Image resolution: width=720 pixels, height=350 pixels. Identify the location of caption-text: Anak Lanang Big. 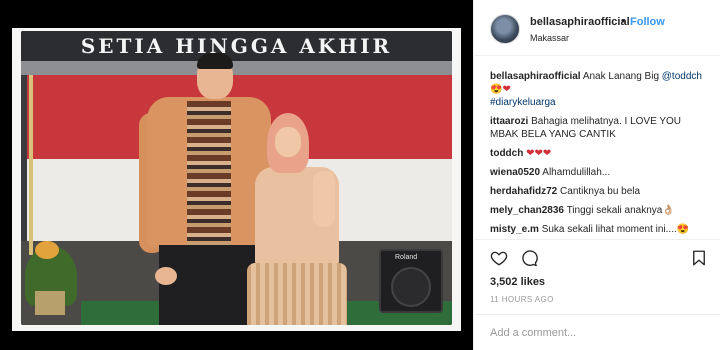
(622, 76).